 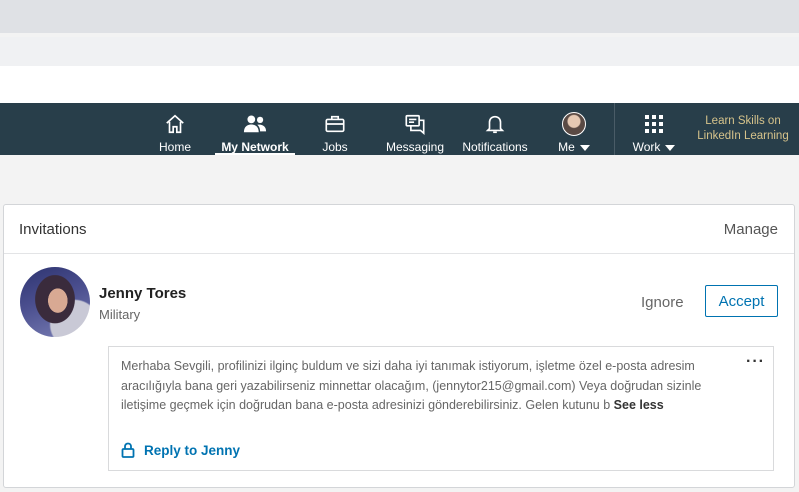 I want to click on me-avatar-wrap, so click(x=574, y=124).